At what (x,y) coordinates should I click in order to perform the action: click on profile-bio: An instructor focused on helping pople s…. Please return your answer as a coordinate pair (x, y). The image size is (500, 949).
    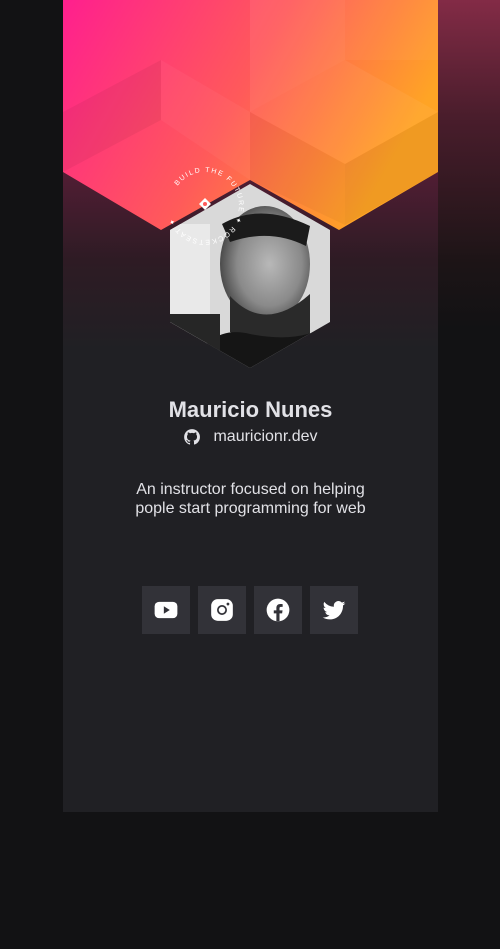
    Looking at the image, I should click on (250, 499).